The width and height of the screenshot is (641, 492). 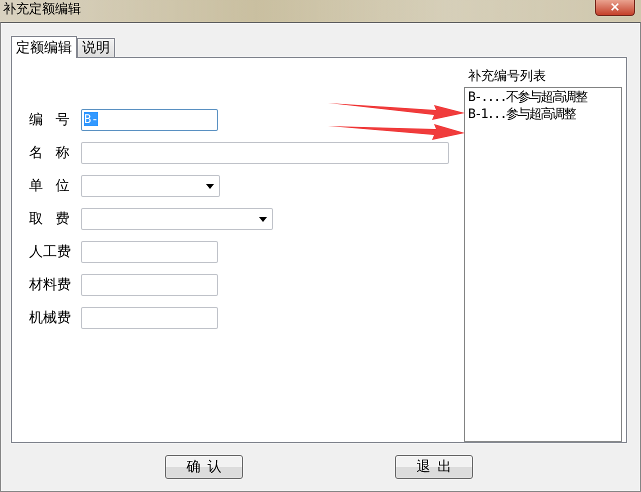 I want to click on tab: 定额编辑, so click(x=44, y=47).